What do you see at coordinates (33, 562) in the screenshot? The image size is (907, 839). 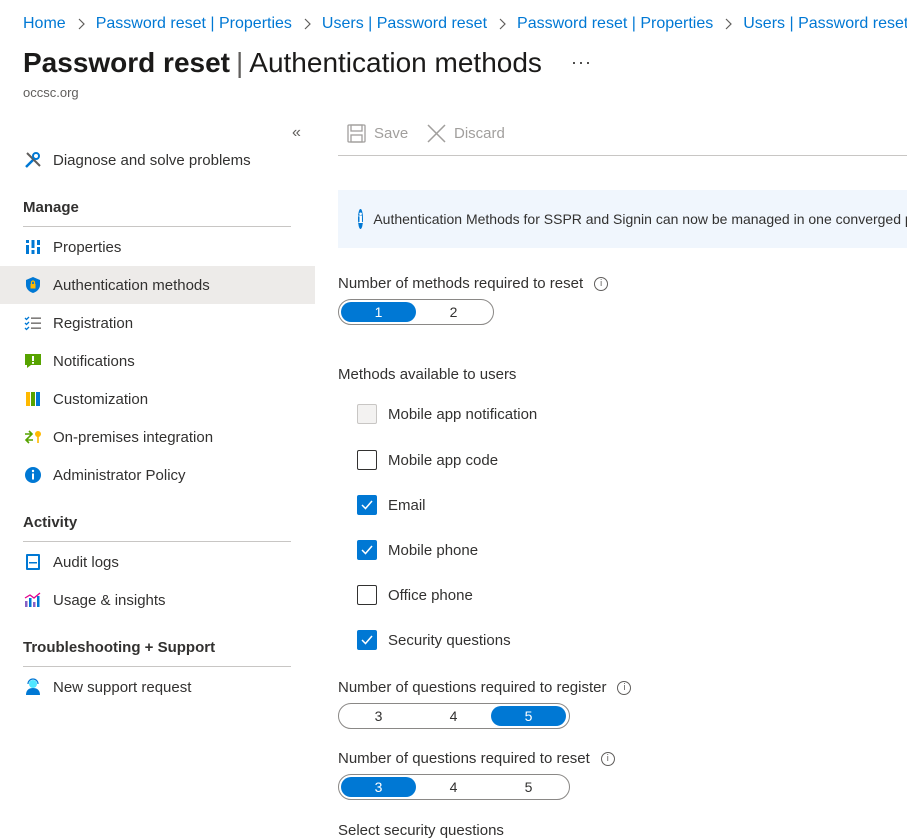 I see `audit-log-icon` at bounding box center [33, 562].